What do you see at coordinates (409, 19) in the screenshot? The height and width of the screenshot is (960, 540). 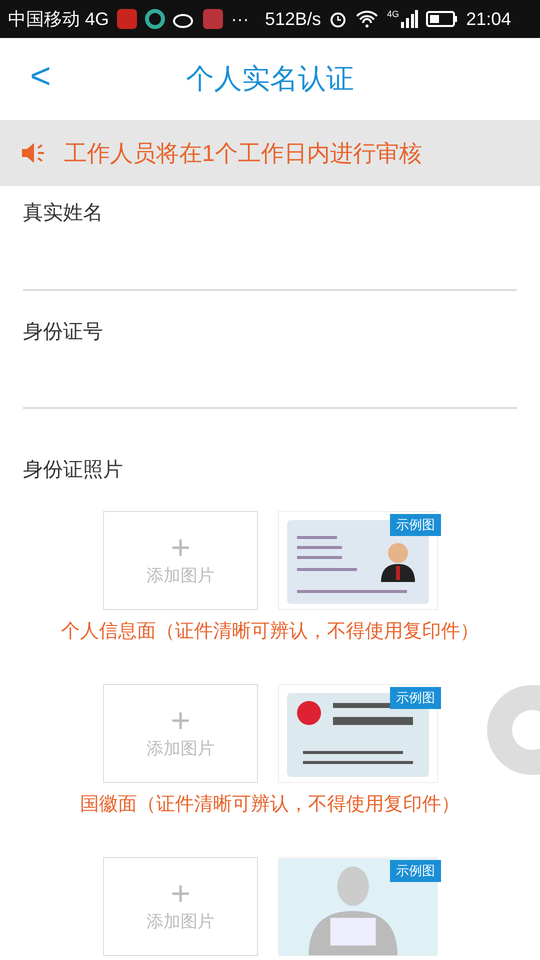 I see `signal-icon` at bounding box center [409, 19].